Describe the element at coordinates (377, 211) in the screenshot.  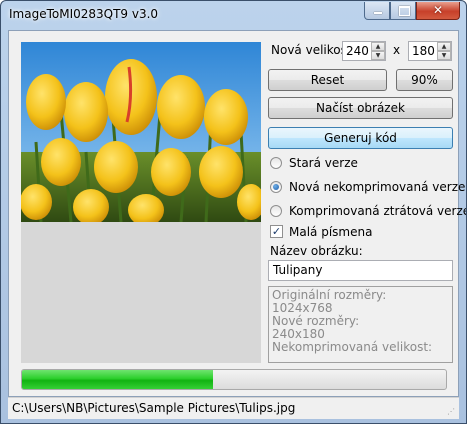
I see `radio-compressed-lossy-label: Komprimovaná ztrátová verze` at that location.